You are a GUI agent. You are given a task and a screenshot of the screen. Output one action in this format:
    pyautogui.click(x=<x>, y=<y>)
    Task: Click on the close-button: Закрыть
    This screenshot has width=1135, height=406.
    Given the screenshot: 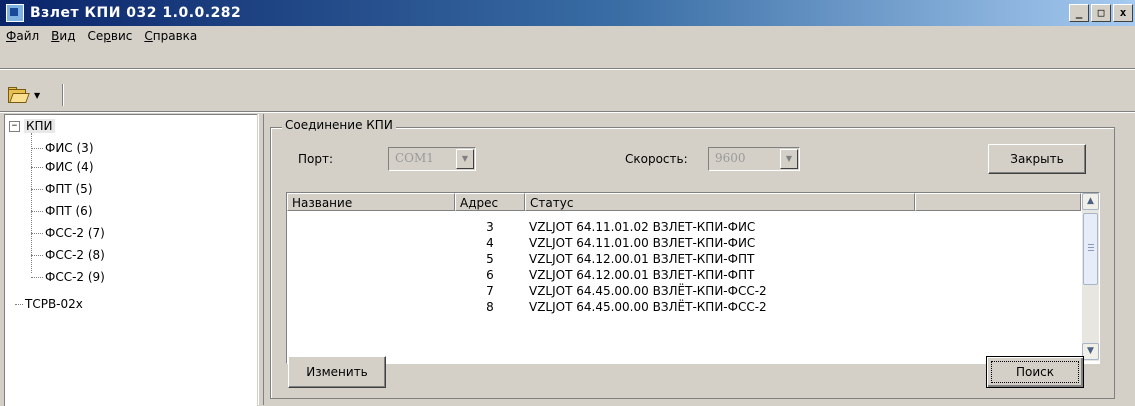 What is the action you would take?
    pyautogui.click(x=1037, y=159)
    